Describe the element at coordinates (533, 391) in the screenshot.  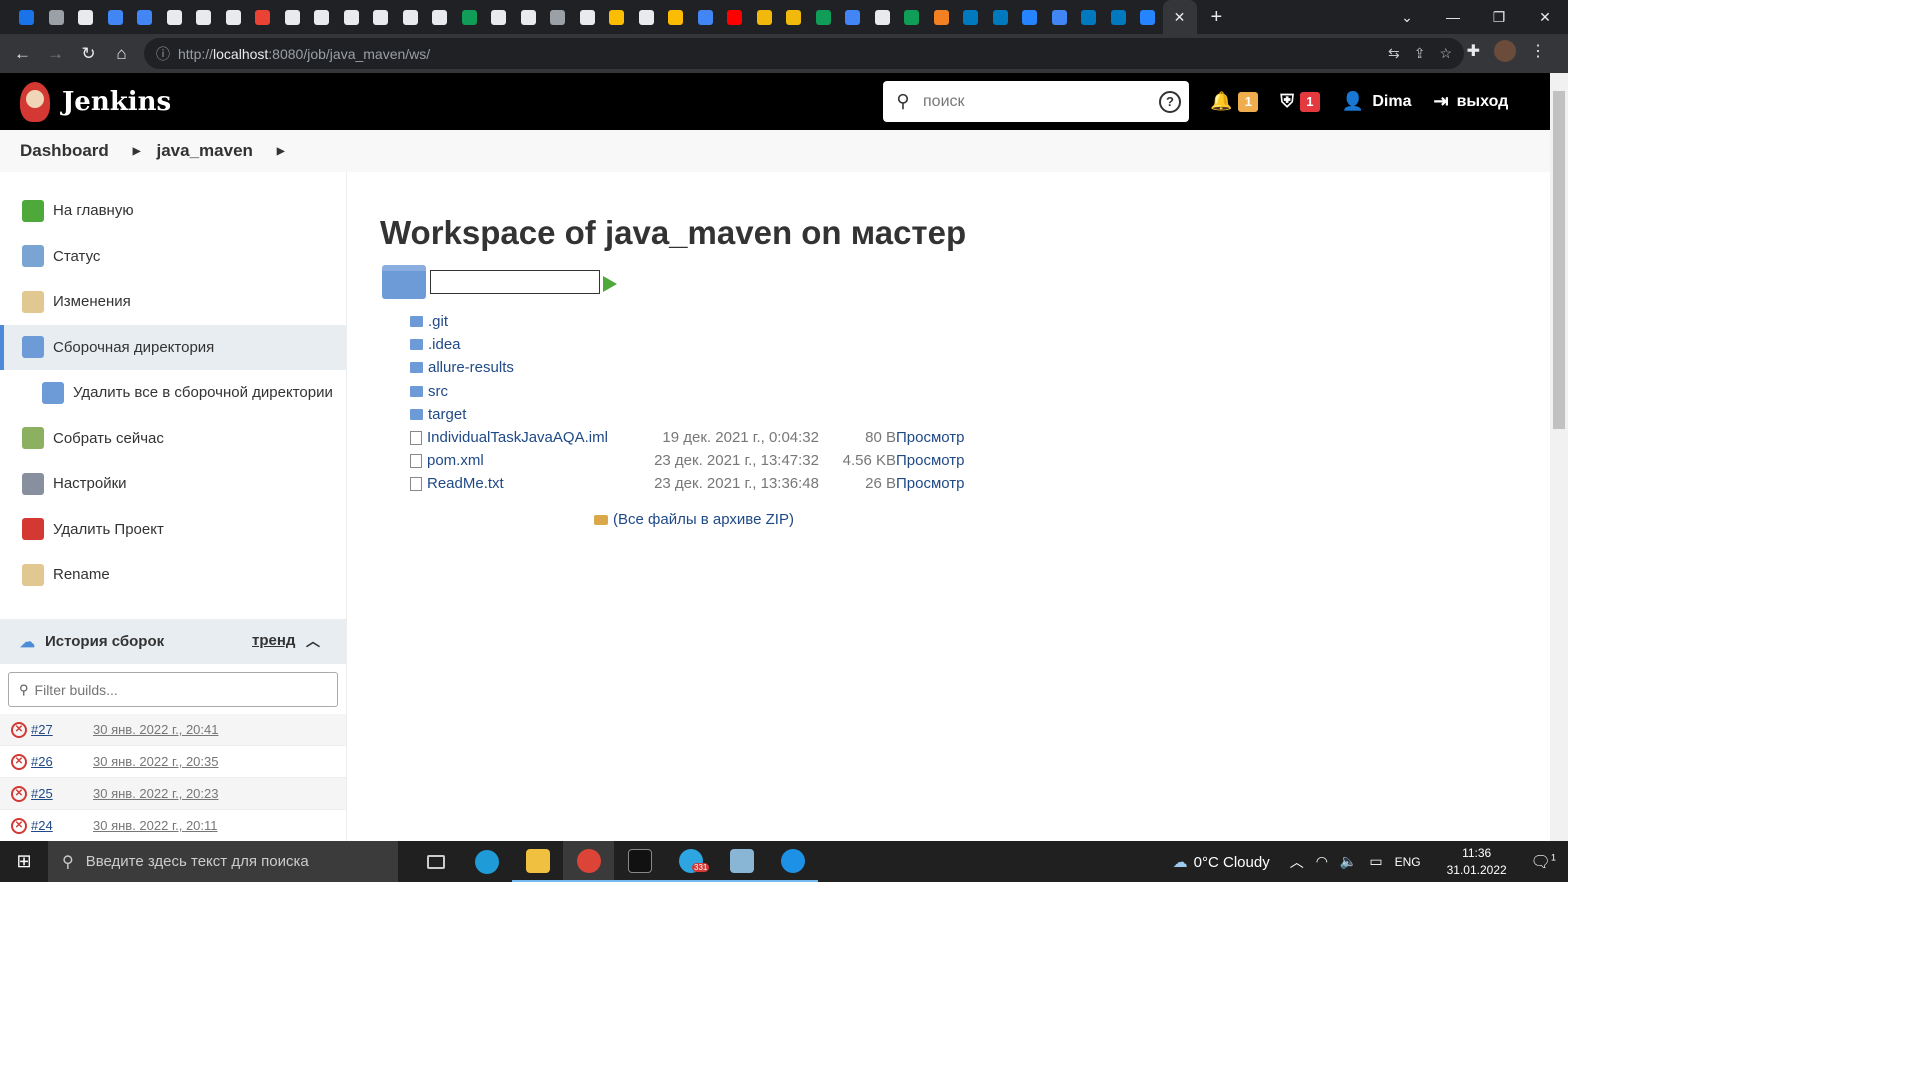
I see `file-name-link: src` at that location.